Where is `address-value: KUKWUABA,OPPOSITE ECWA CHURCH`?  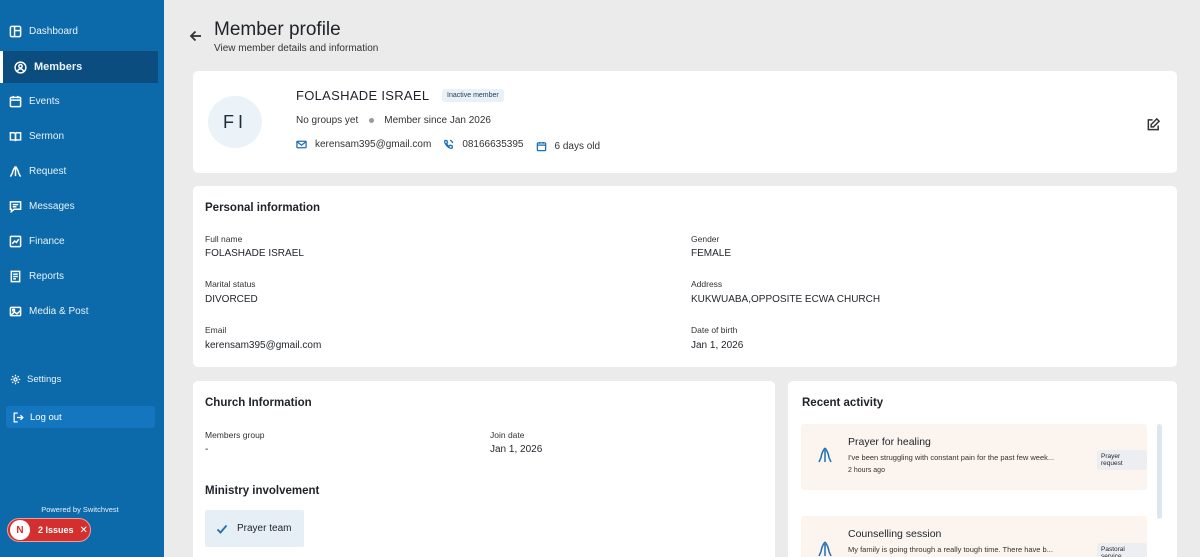 address-value: KUKWUABA,OPPOSITE ECWA CHURCH is located at coordinates (786, 299).